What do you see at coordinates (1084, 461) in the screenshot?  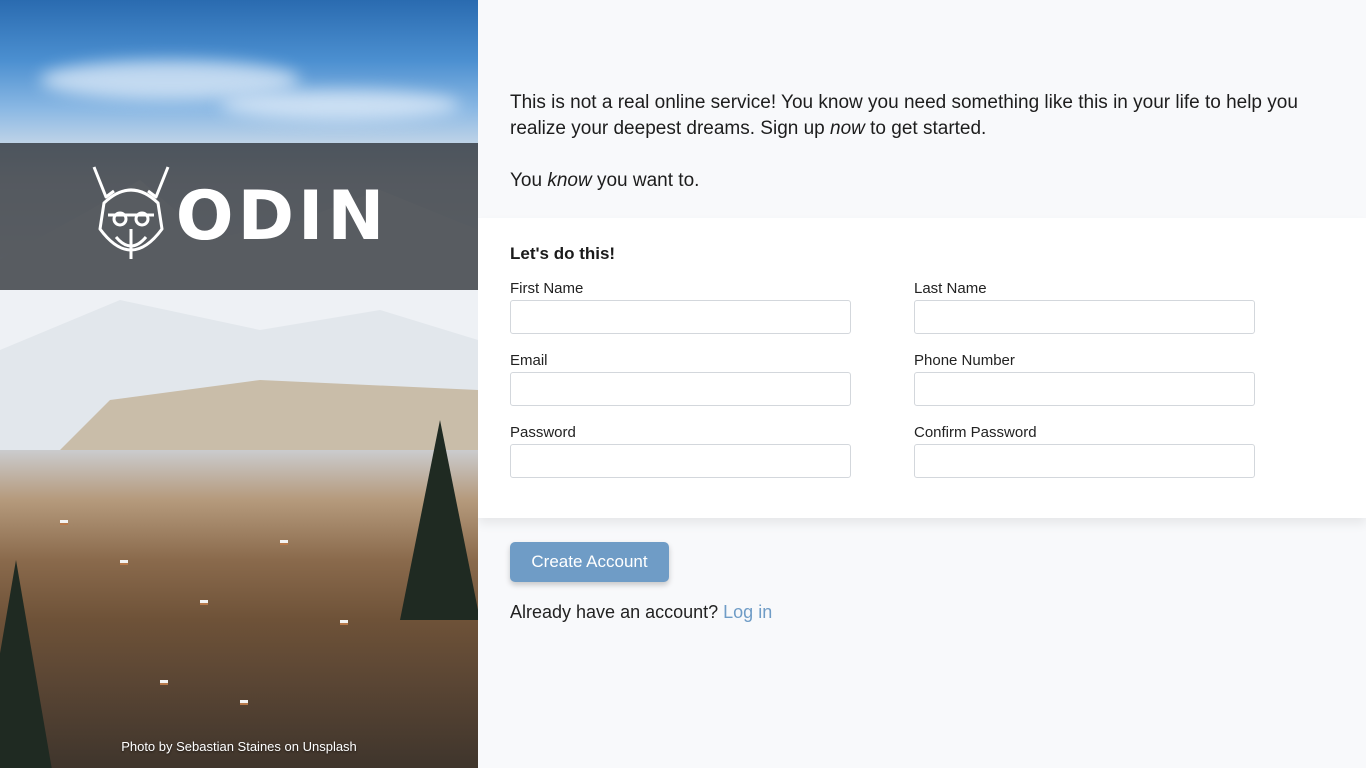 I see `confirm-password-input` at bounding box center [1084, 461].